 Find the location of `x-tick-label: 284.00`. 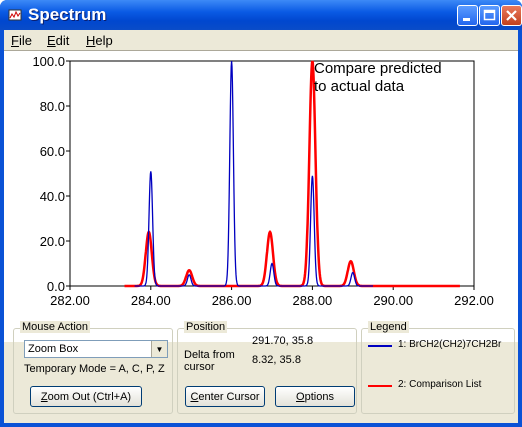

x-tick-label: 284.00 is located at coordinates (151, 300).